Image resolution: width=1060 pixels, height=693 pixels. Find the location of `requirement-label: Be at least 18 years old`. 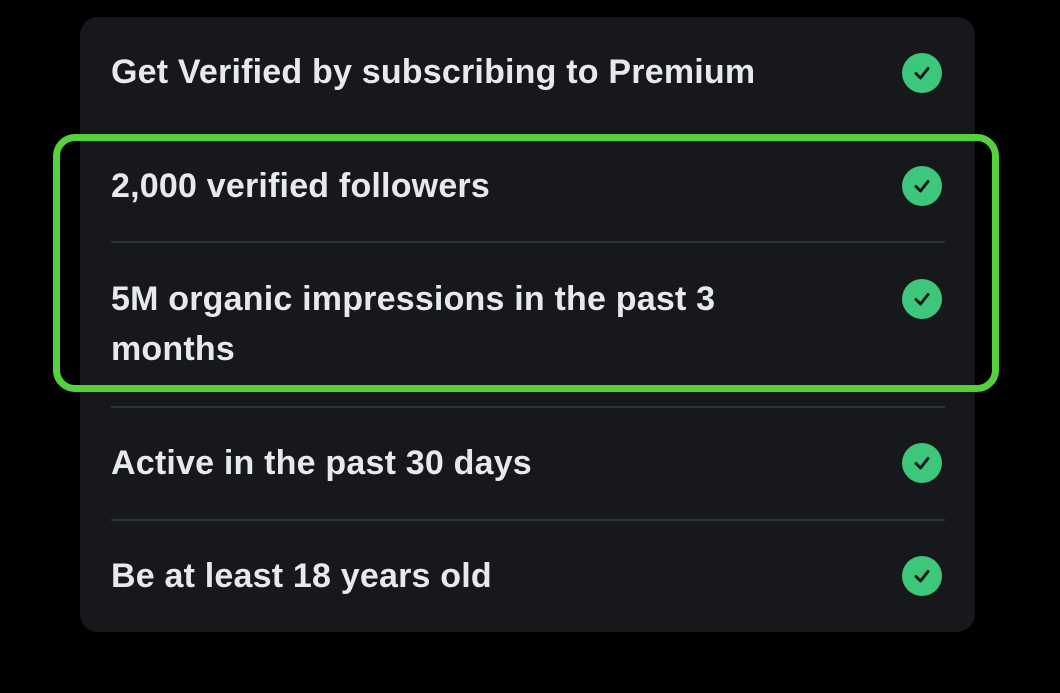

requirement-label: Be at least 18 years old is located at coordinates (301, 576).